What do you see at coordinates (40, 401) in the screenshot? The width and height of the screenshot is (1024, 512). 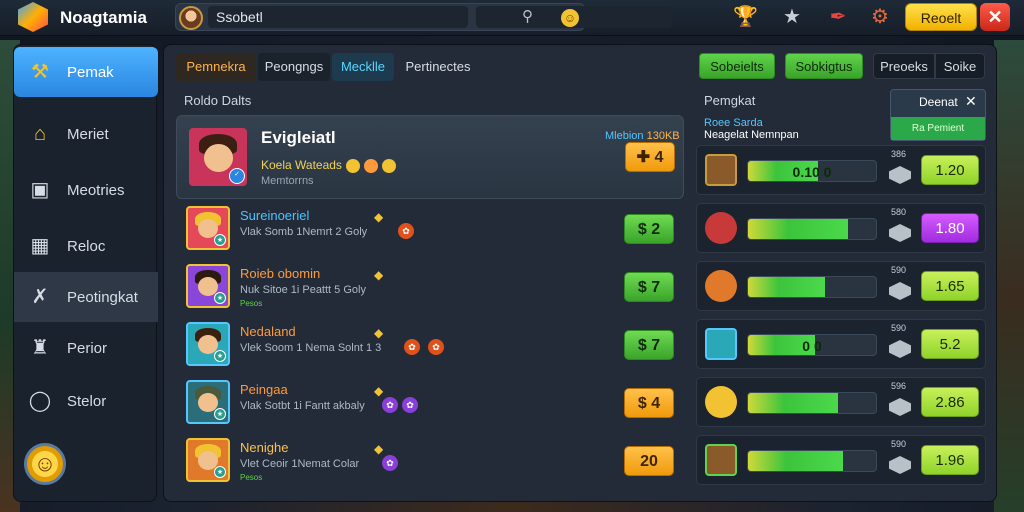 I see `chat-icon: ◯` at bounding box center [40, 401].